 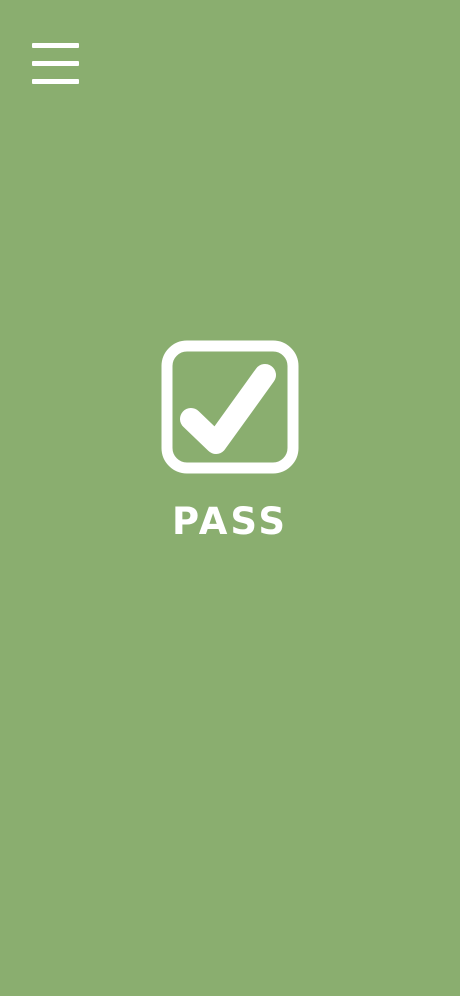 I want to click on menu-bar-middle, so click(x=55, y=63).